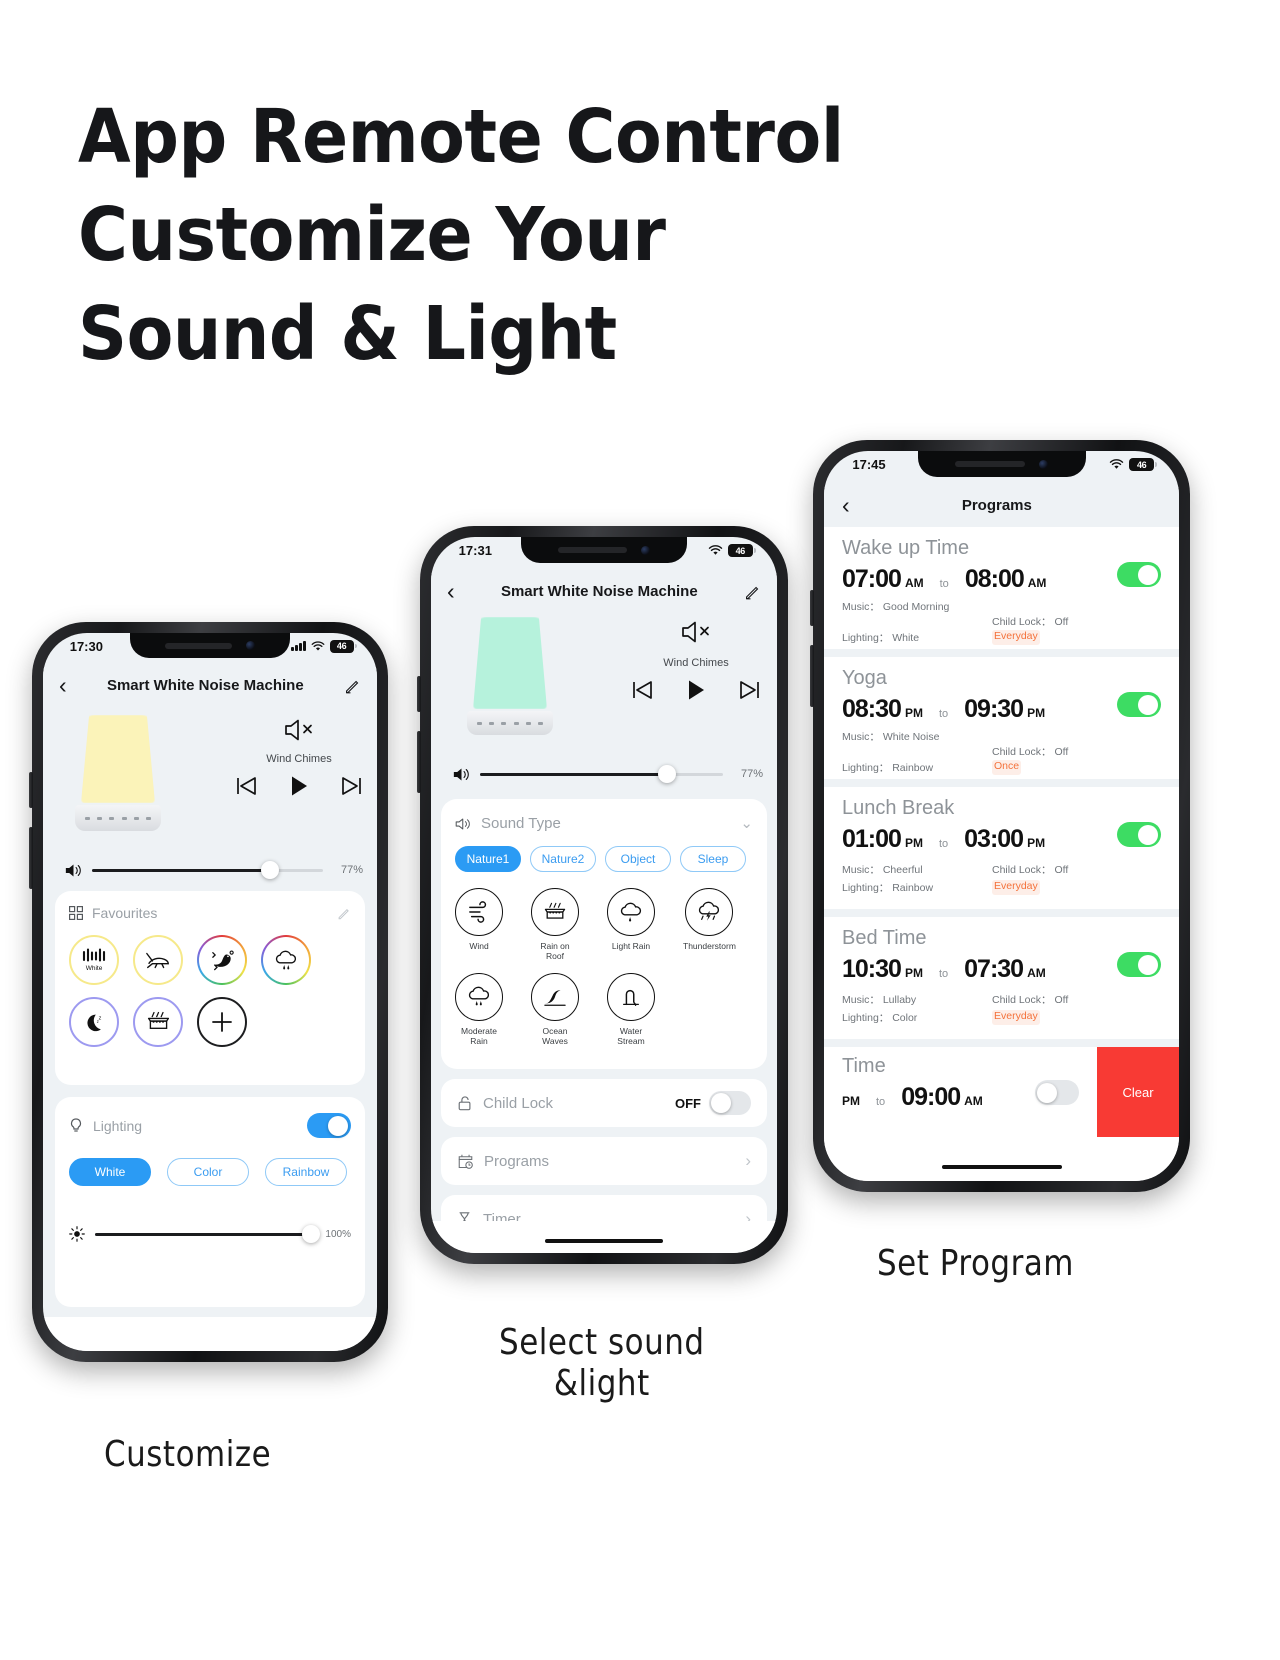 The height and width of the screenshot is (1660, 1280). I want to click on rain-cloud-icon, so click(286, 960).